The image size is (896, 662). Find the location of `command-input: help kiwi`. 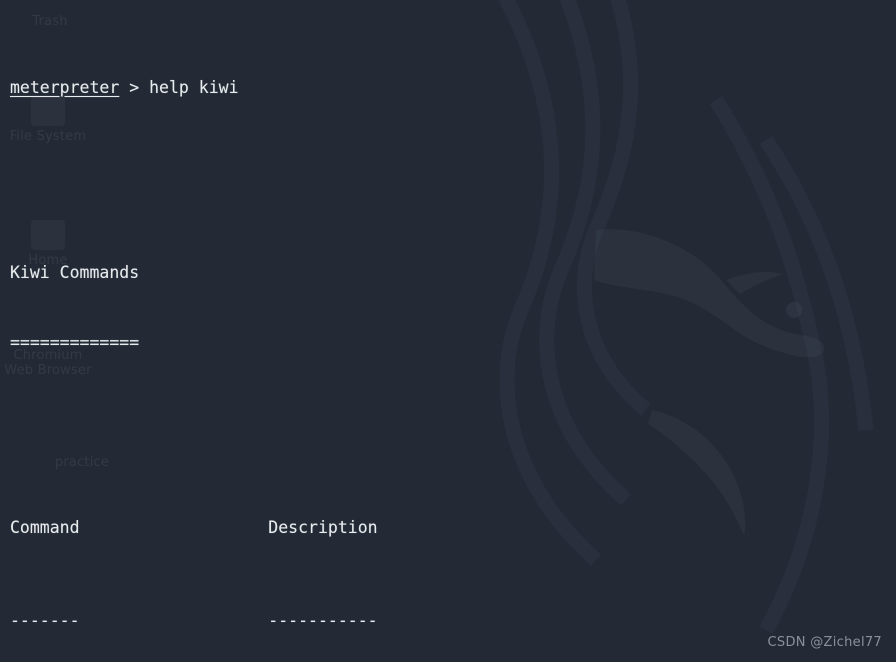

command-input: help kiwi is located at coordinates (193, 87).